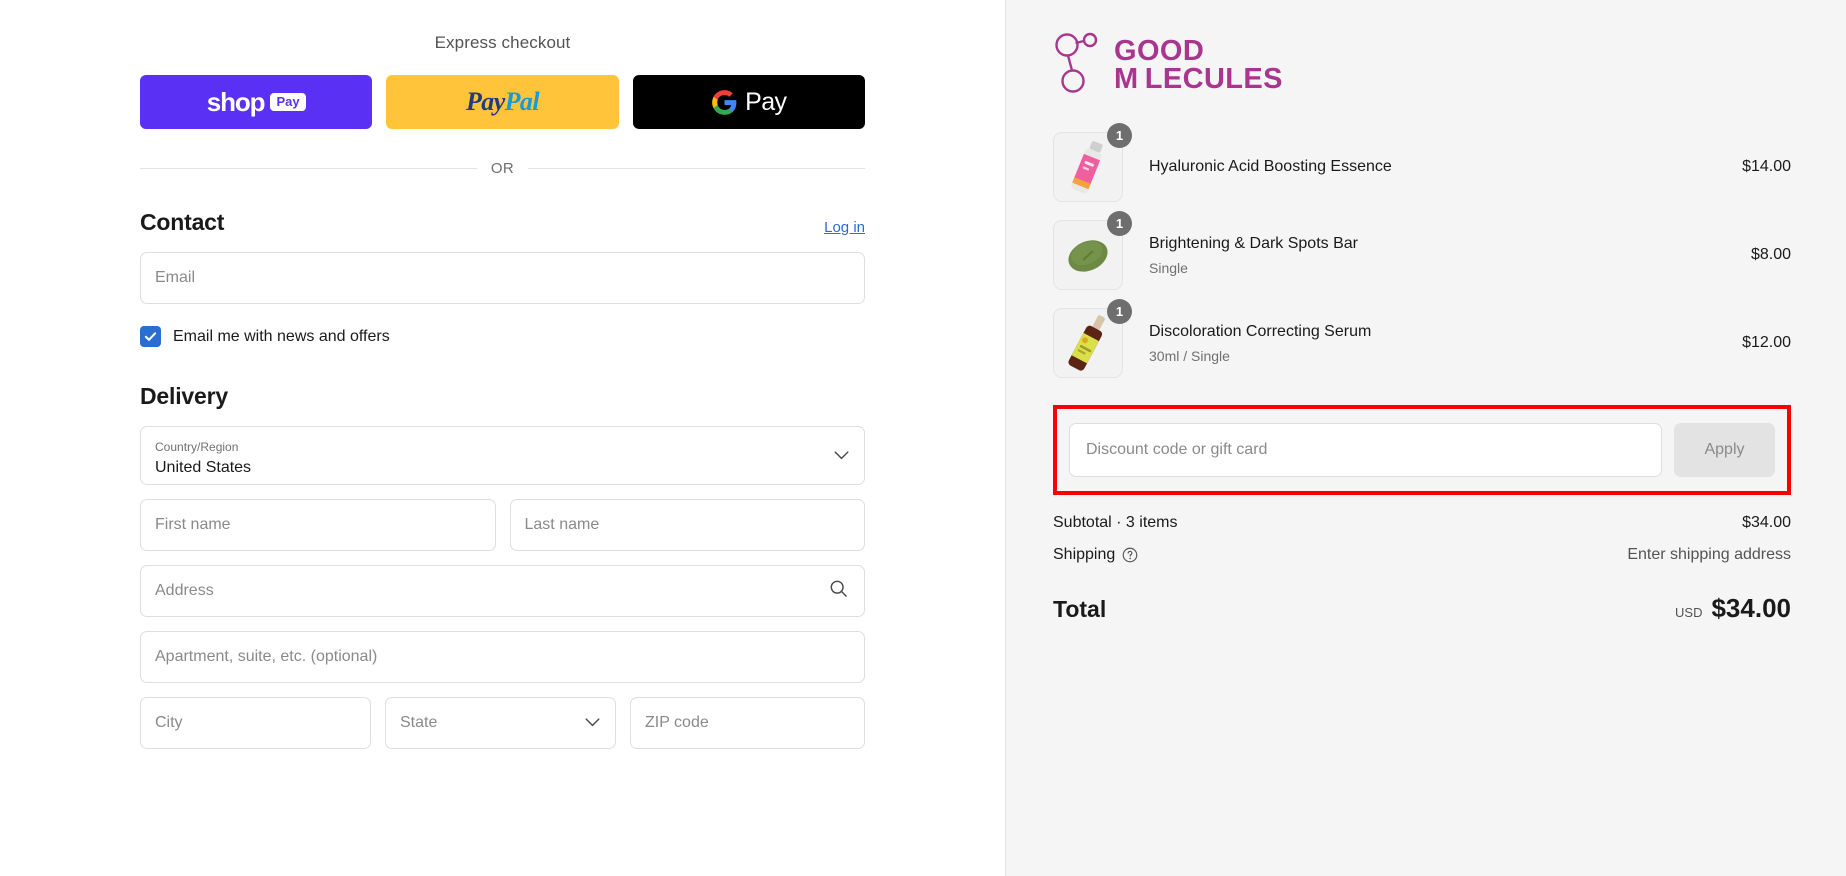  I want to click on contact-section-header: Contact Log in, so click(502, 222).